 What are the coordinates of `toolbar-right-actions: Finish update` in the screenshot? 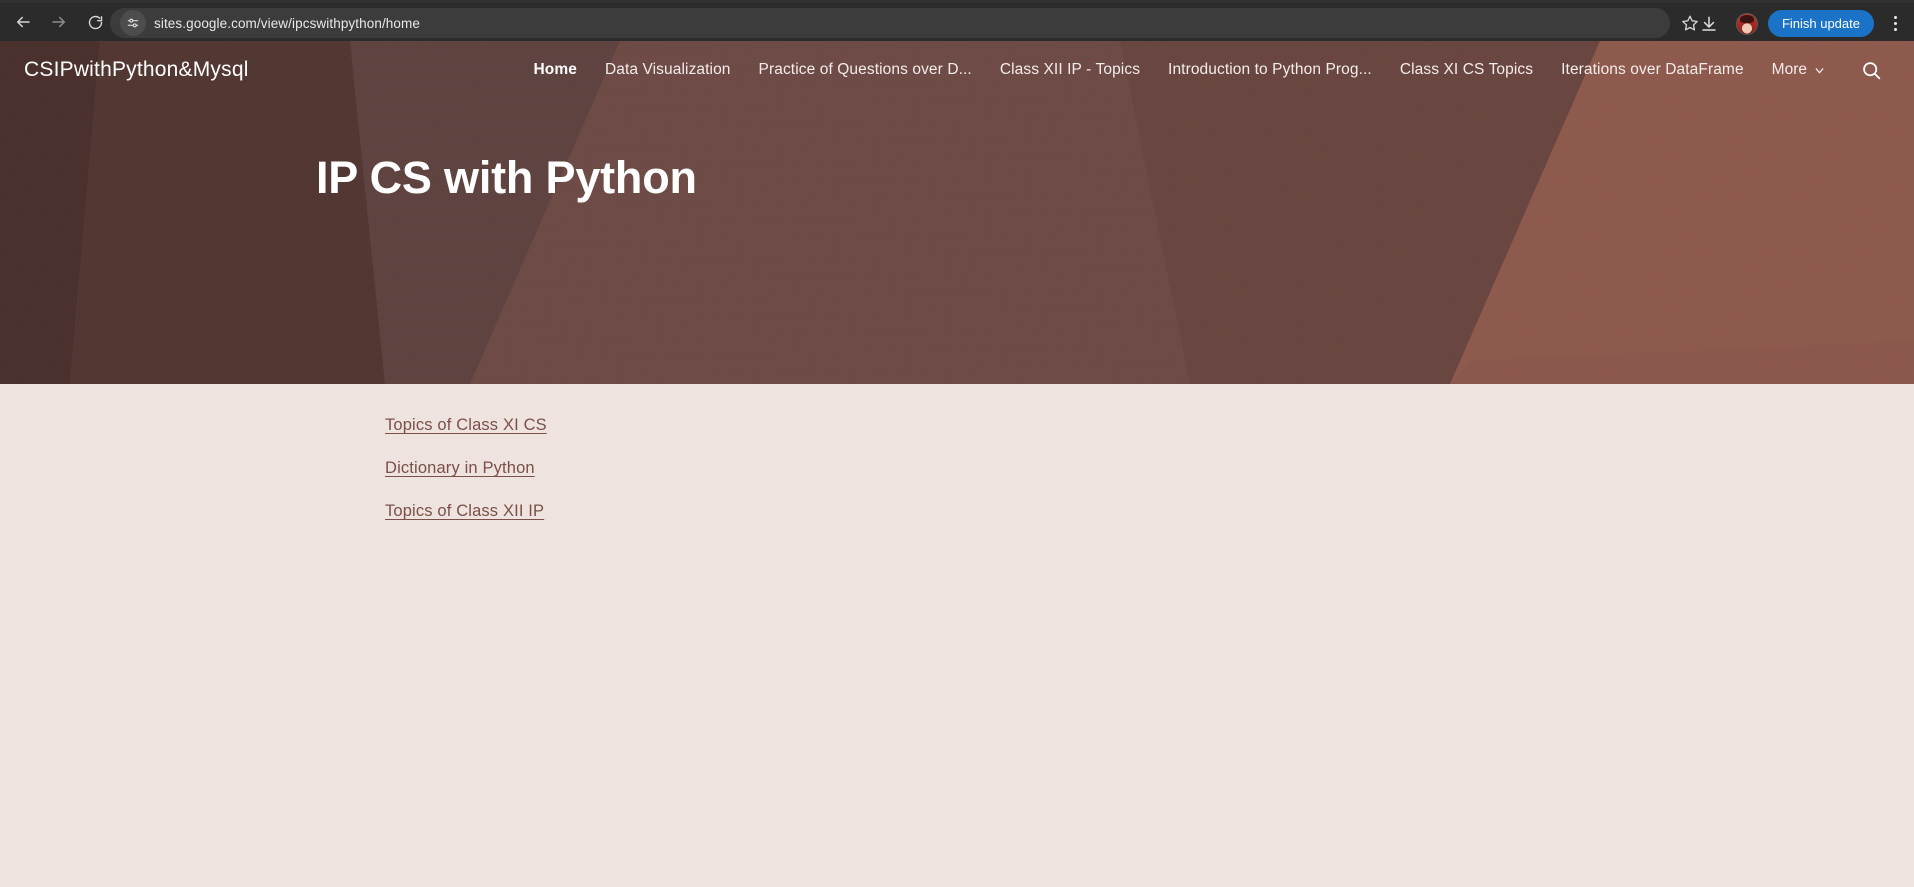 It's located at (1799, 23).